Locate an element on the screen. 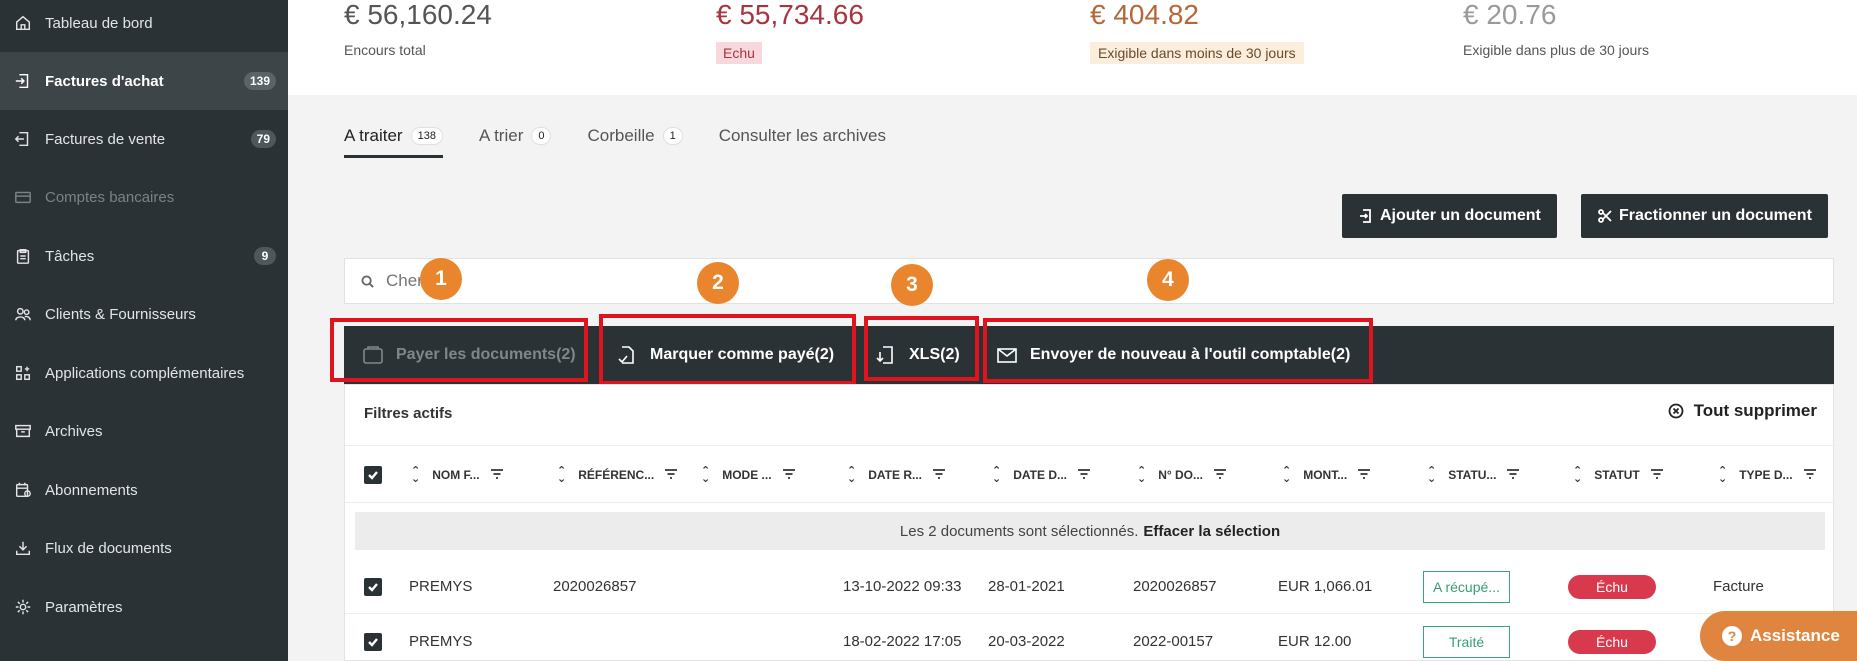 This screenshot has width=1857, height=661. select-all-checkbox is located at coordinates (373, 475).